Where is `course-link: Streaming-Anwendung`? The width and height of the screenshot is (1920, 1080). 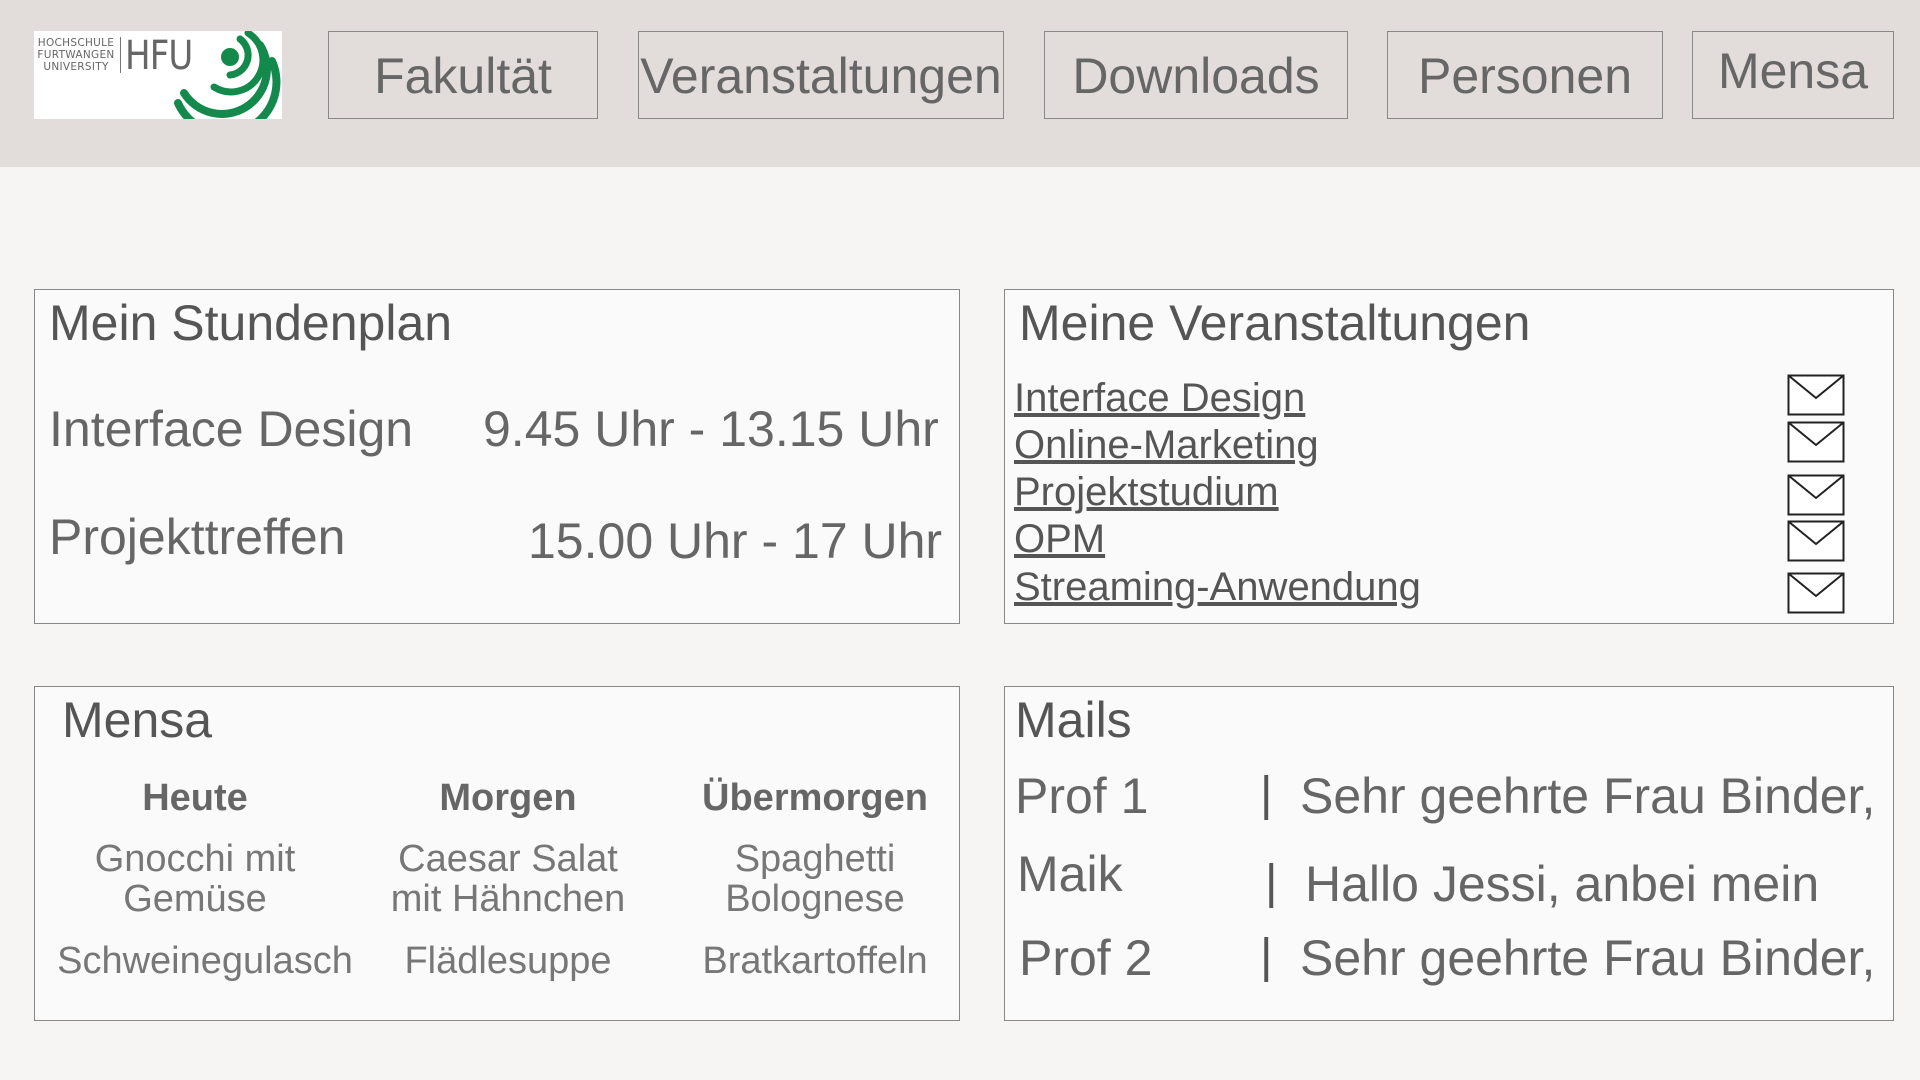
course-link: Streaming-Anwendung is located at coordinates (1217, 587).